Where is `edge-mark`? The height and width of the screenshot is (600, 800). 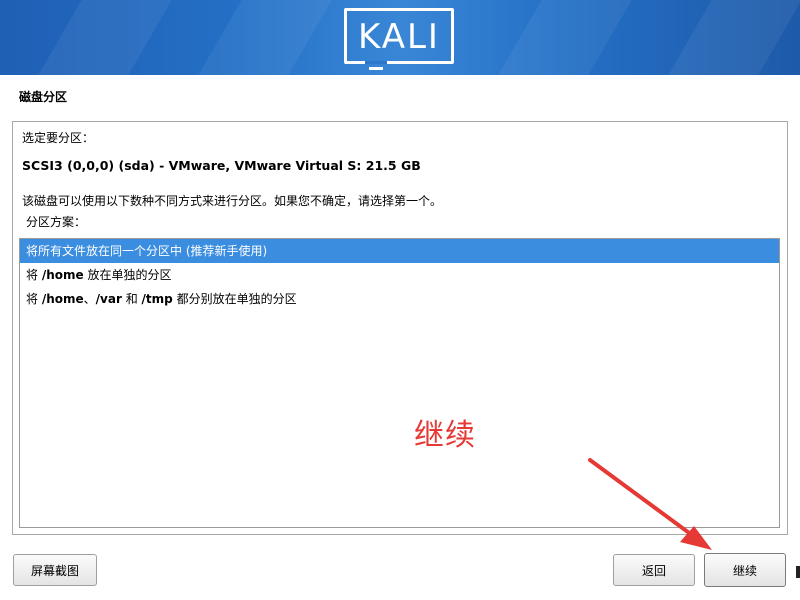 edge-mark is located at coordinates (798, 572).